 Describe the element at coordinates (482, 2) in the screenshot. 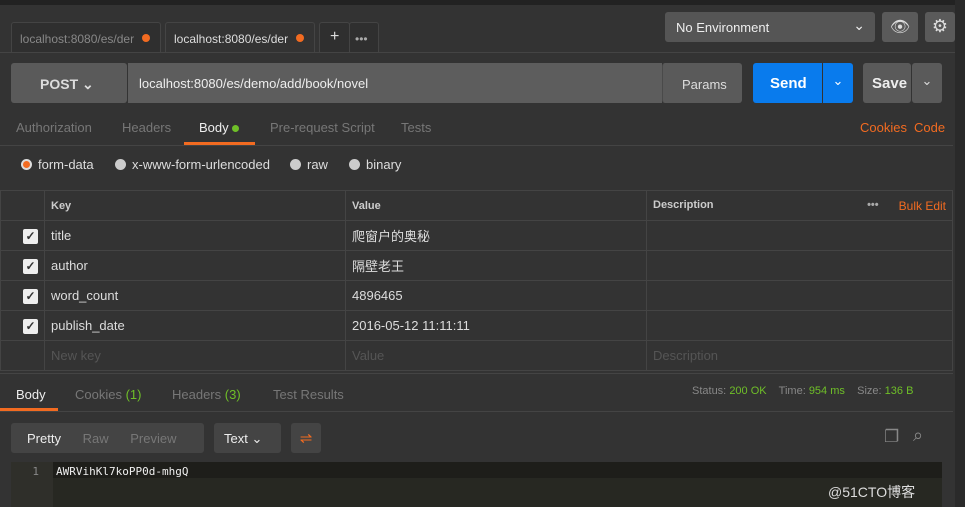

I see `window-top` at that location.